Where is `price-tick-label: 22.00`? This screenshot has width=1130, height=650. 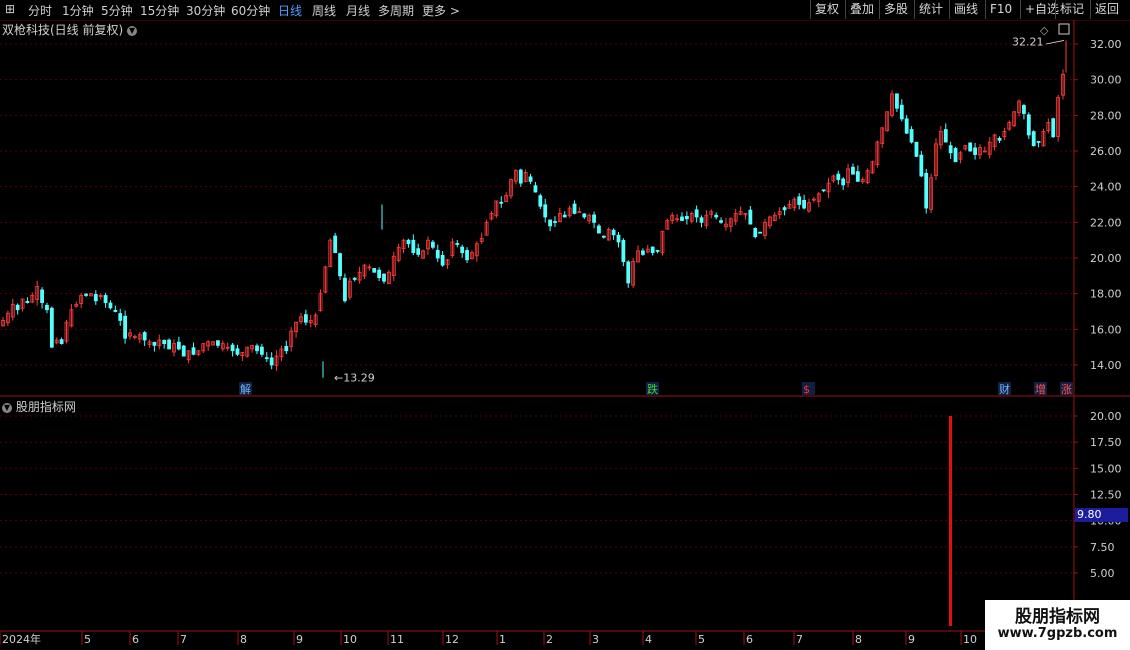
price-tick-label: 22.00 is located at coordinates (1106, 222).